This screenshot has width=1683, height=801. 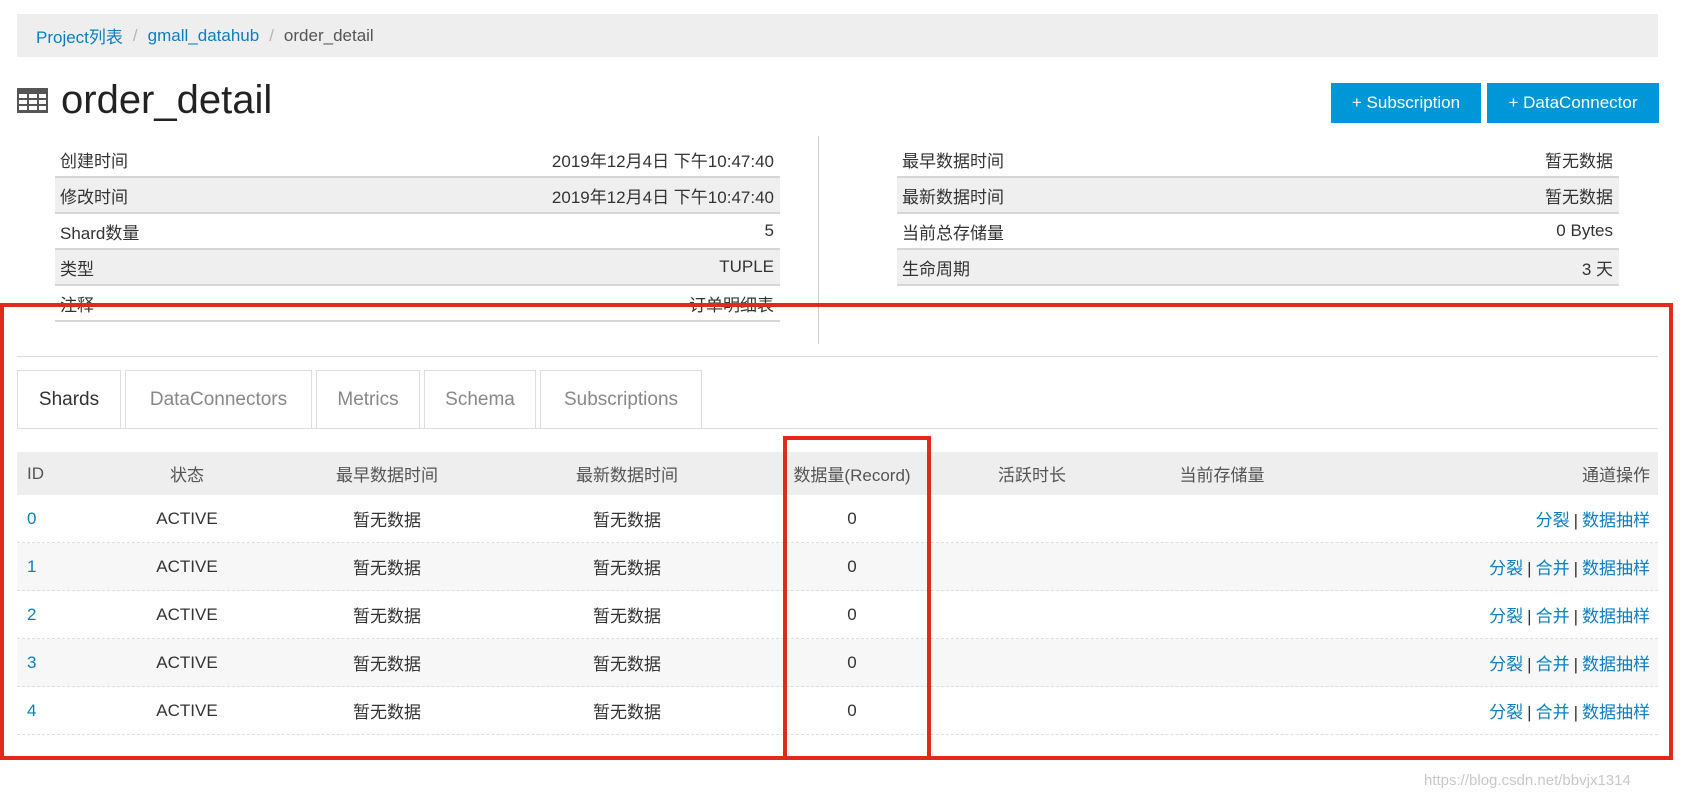 I want to click on info-row-created: 创建时间 2019年12月4日 下午10:47:40, so click(x=417, y=160).